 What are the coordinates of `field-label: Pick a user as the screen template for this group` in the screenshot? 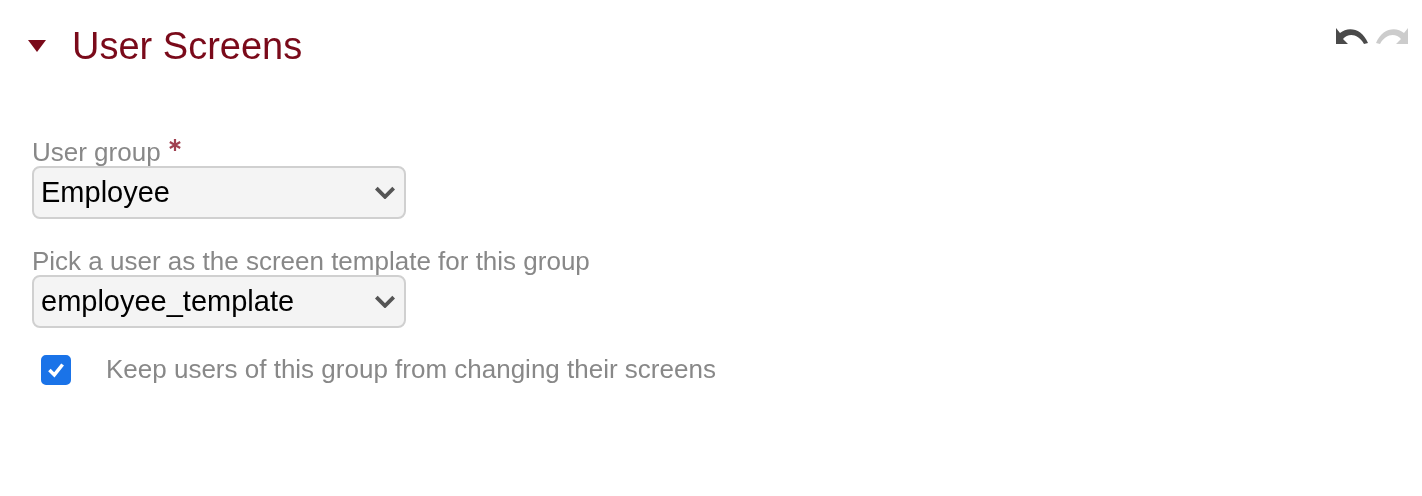 It's located at (311, 261).